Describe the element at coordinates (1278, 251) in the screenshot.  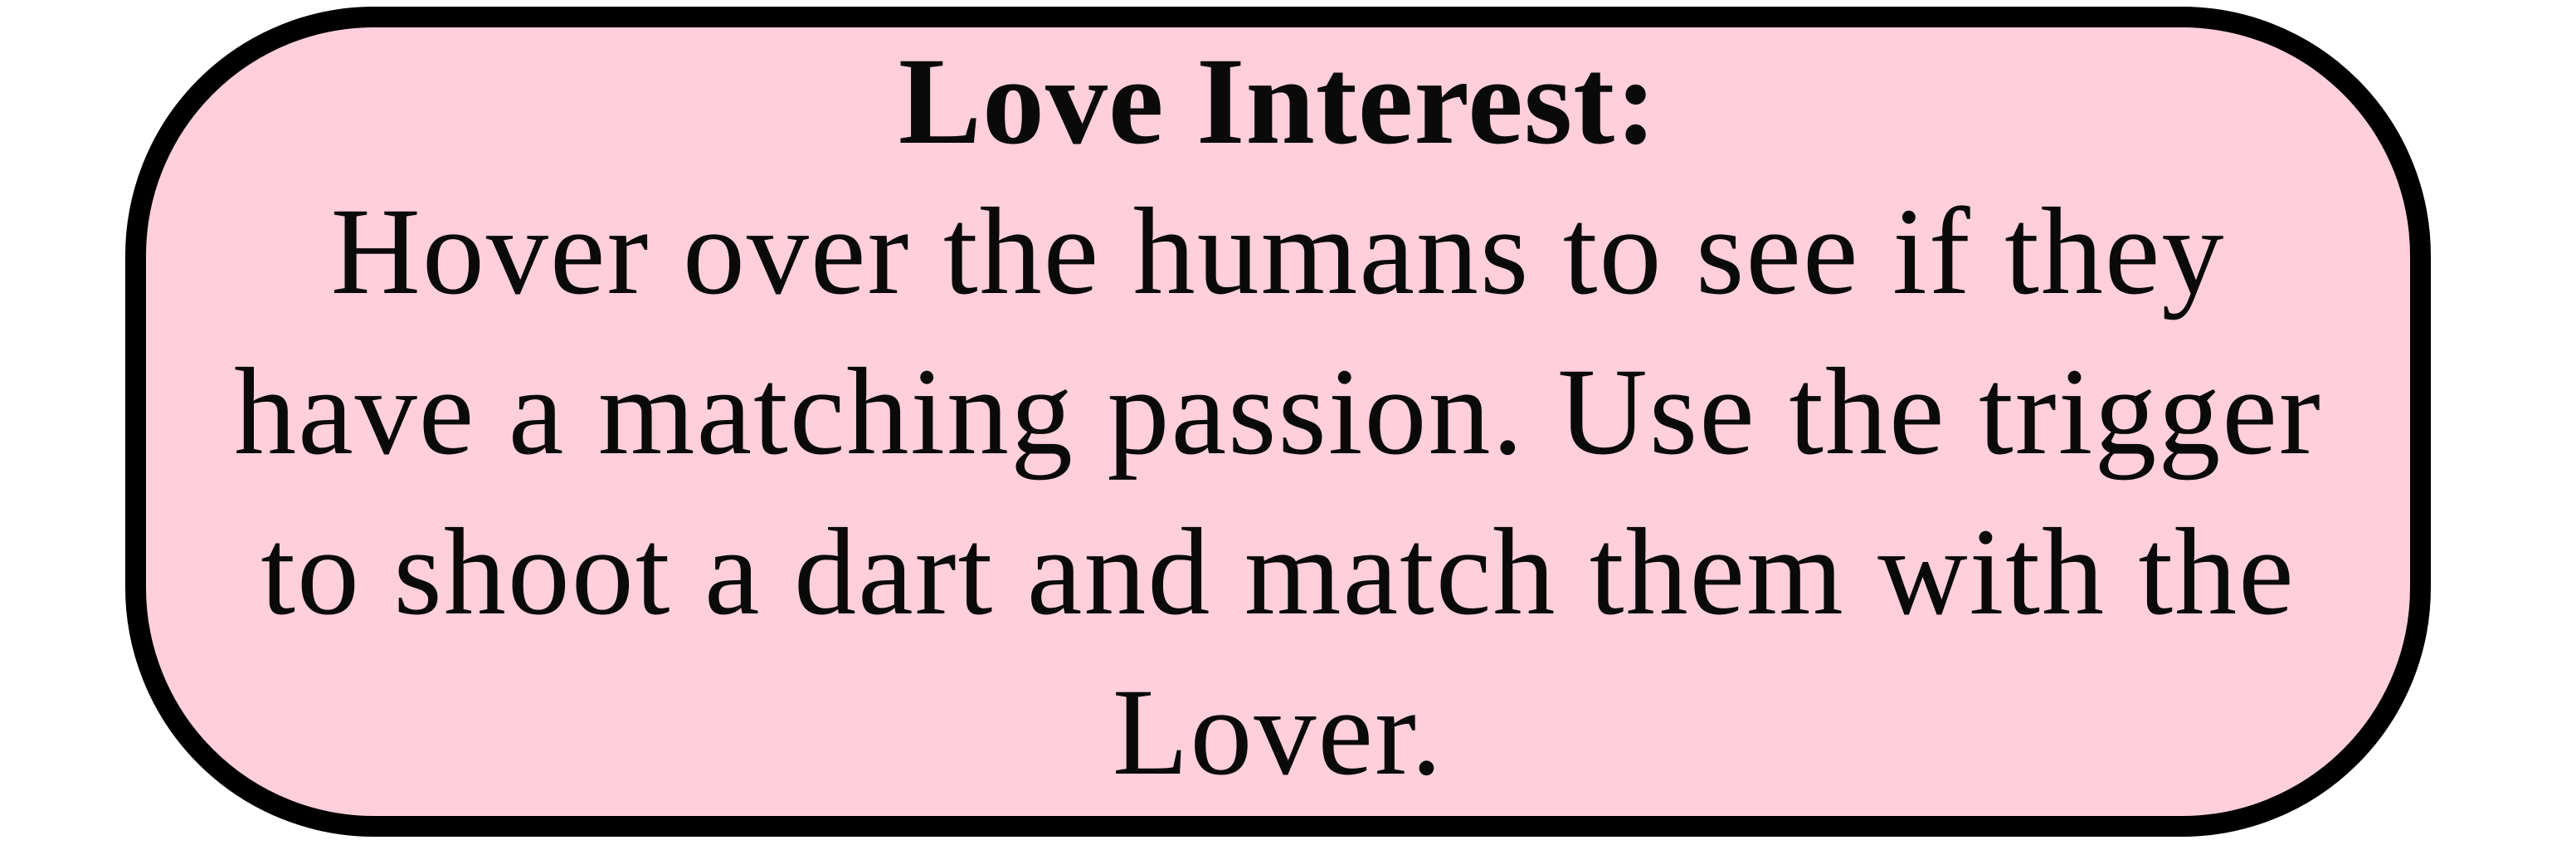
I see `tooltip-body-line: Hover over the humans to see if they` at that location.